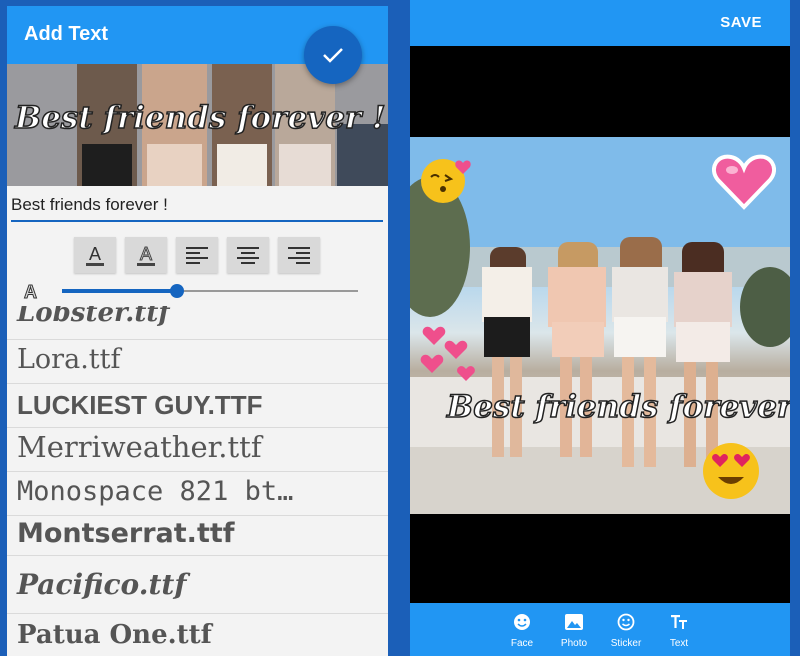  Describe the element at coordinates (210, 291) in the screenshot. I see `text-size-slider` at that location.